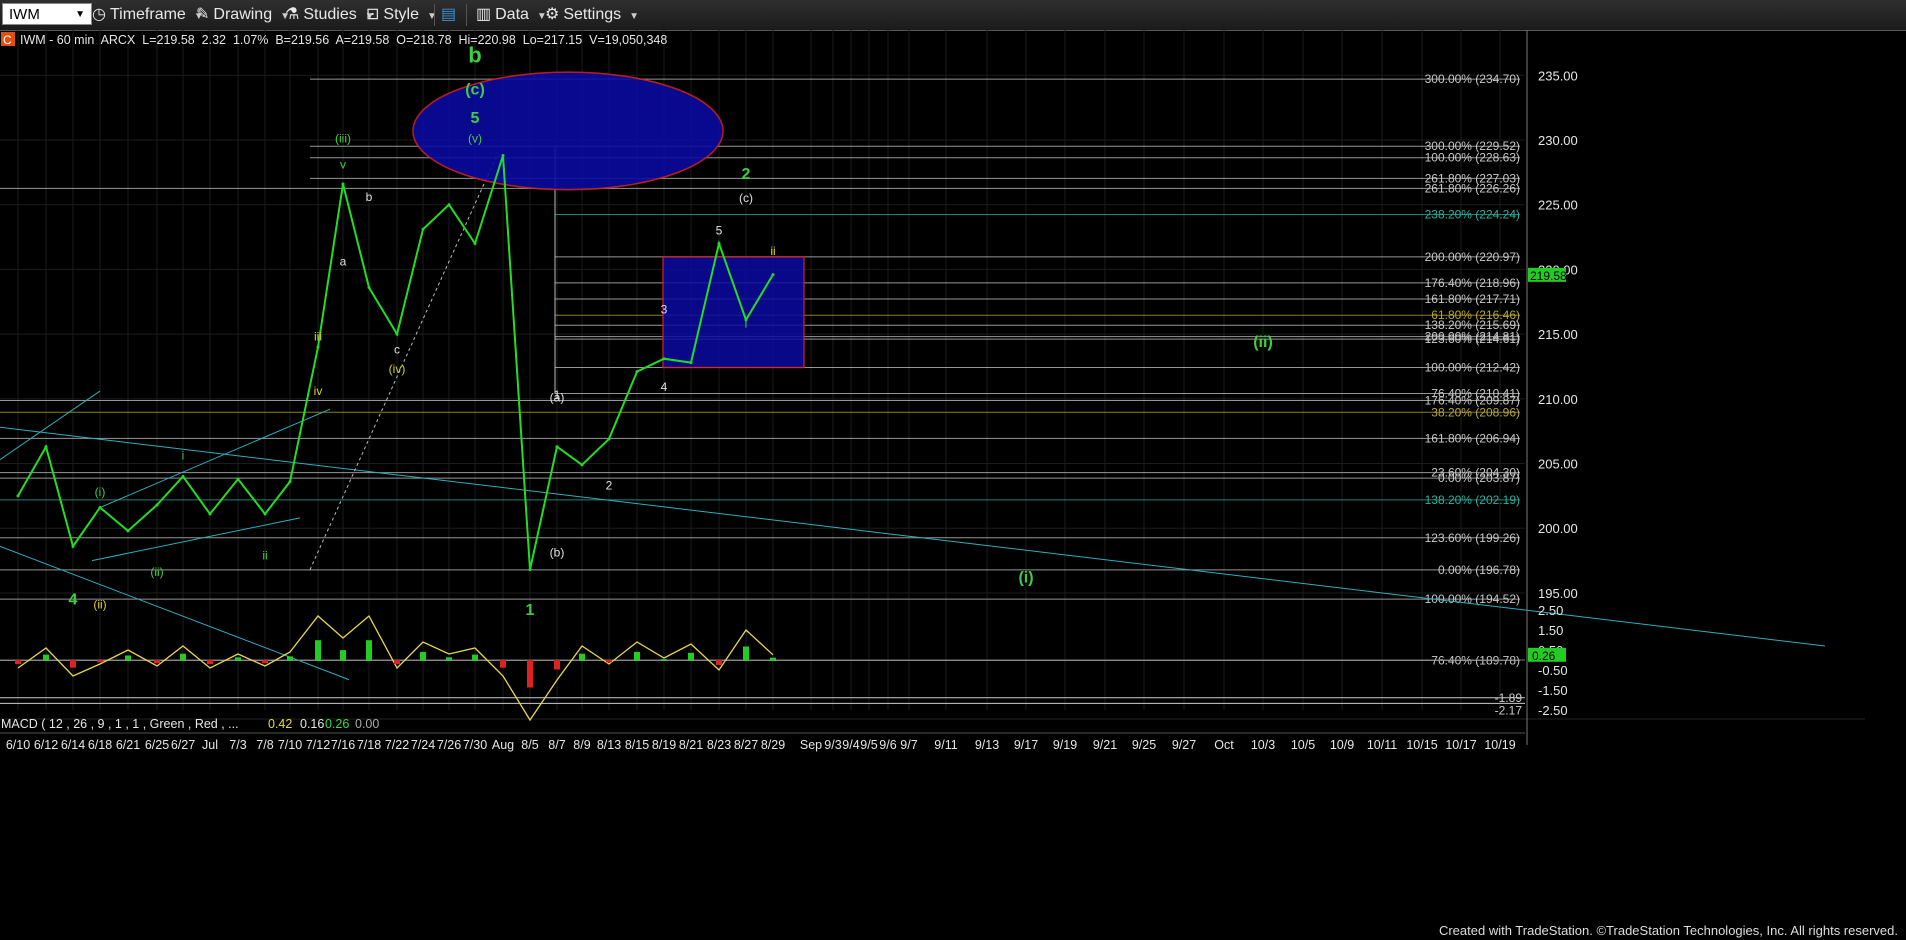  Describe the element at coordinates (868, 745) in the screenshot. I see `axis-tick-label: 9/5` at that location.